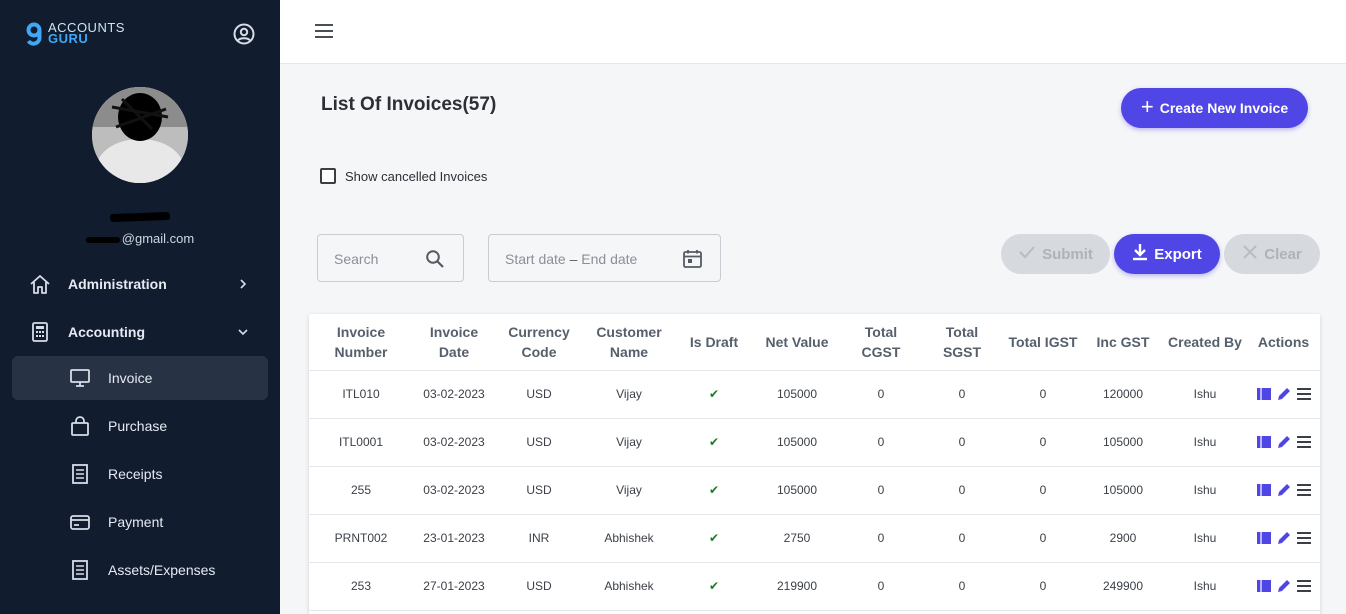  What do you see at coordinates (1043, 342) in the screenshot?
I see `column-header: Total IGST` at bounding box center [1043, 342].